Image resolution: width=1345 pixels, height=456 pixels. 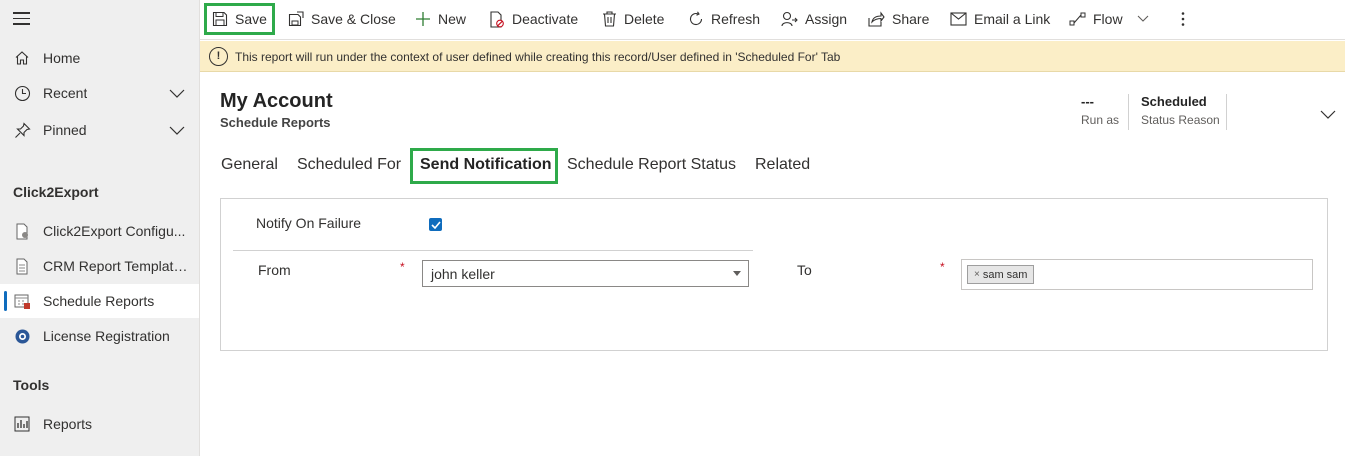 What do you see at coordinates (958, 19) in the screenshot?
I see `email-link-icon` at bounding box center [958, 19].